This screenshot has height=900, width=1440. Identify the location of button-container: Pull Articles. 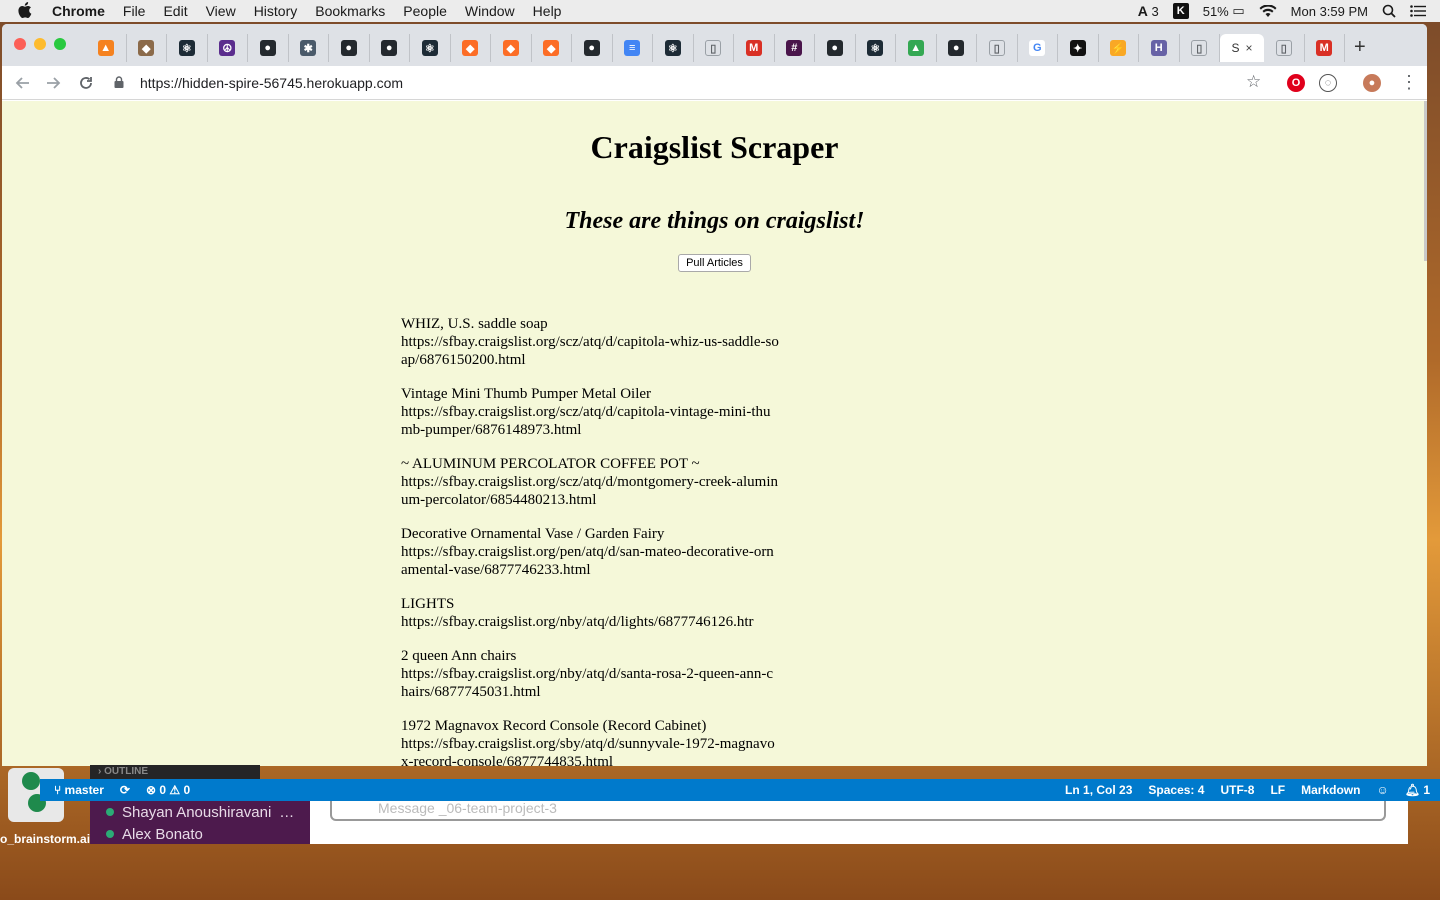
(714, 262).